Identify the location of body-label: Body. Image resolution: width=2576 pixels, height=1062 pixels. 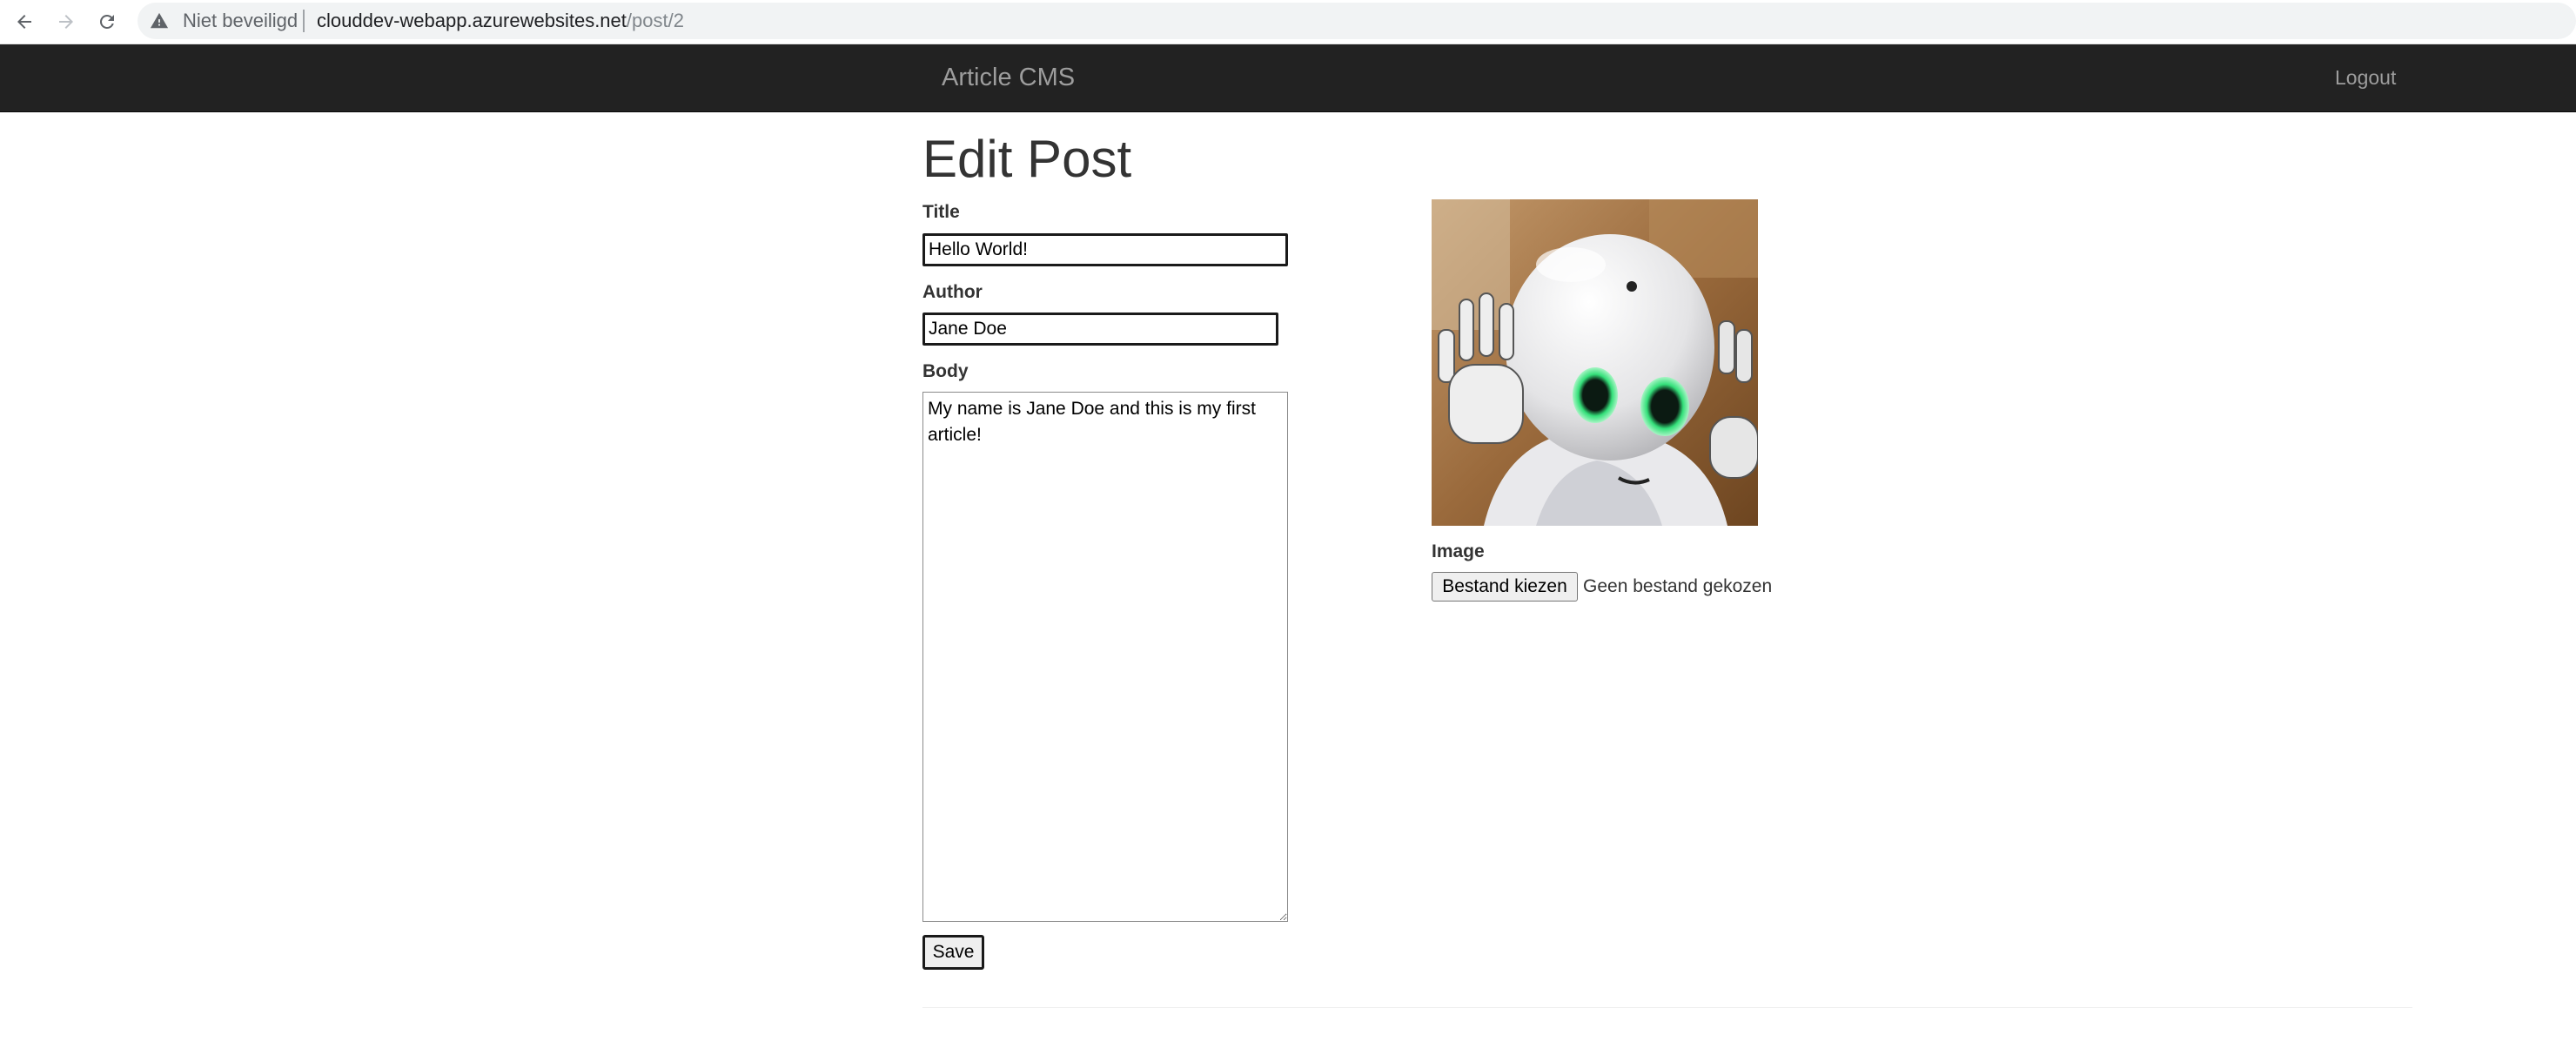
(946, 371).